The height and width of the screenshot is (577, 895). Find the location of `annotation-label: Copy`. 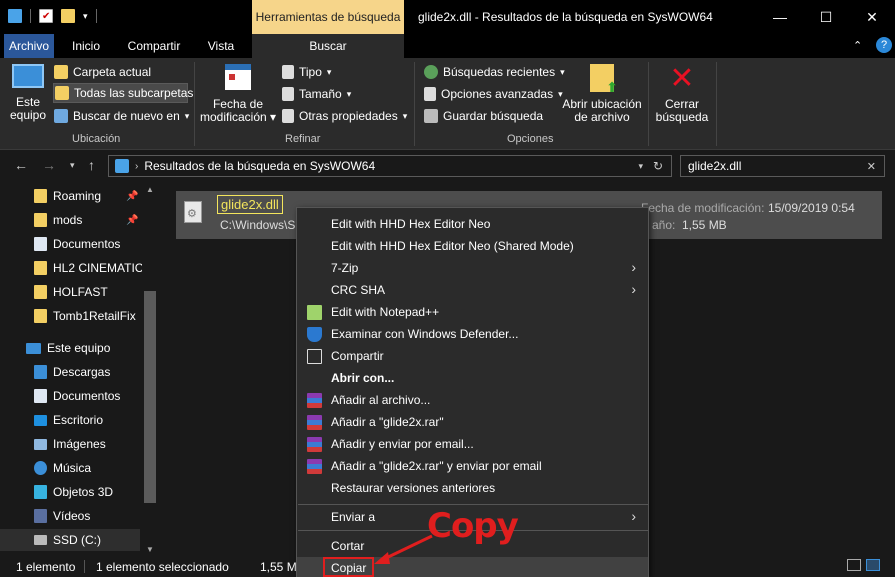

annotation-label: Copy is located at coordinates (473, 526).